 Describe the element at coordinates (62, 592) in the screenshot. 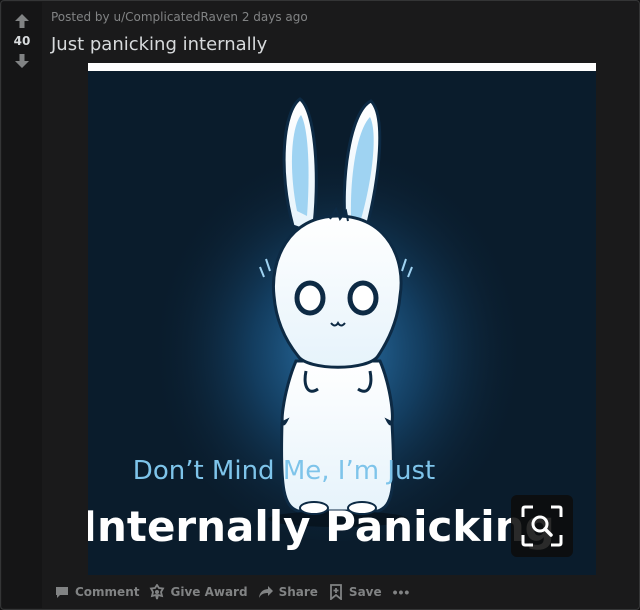

I see `comment-icon` at that location.